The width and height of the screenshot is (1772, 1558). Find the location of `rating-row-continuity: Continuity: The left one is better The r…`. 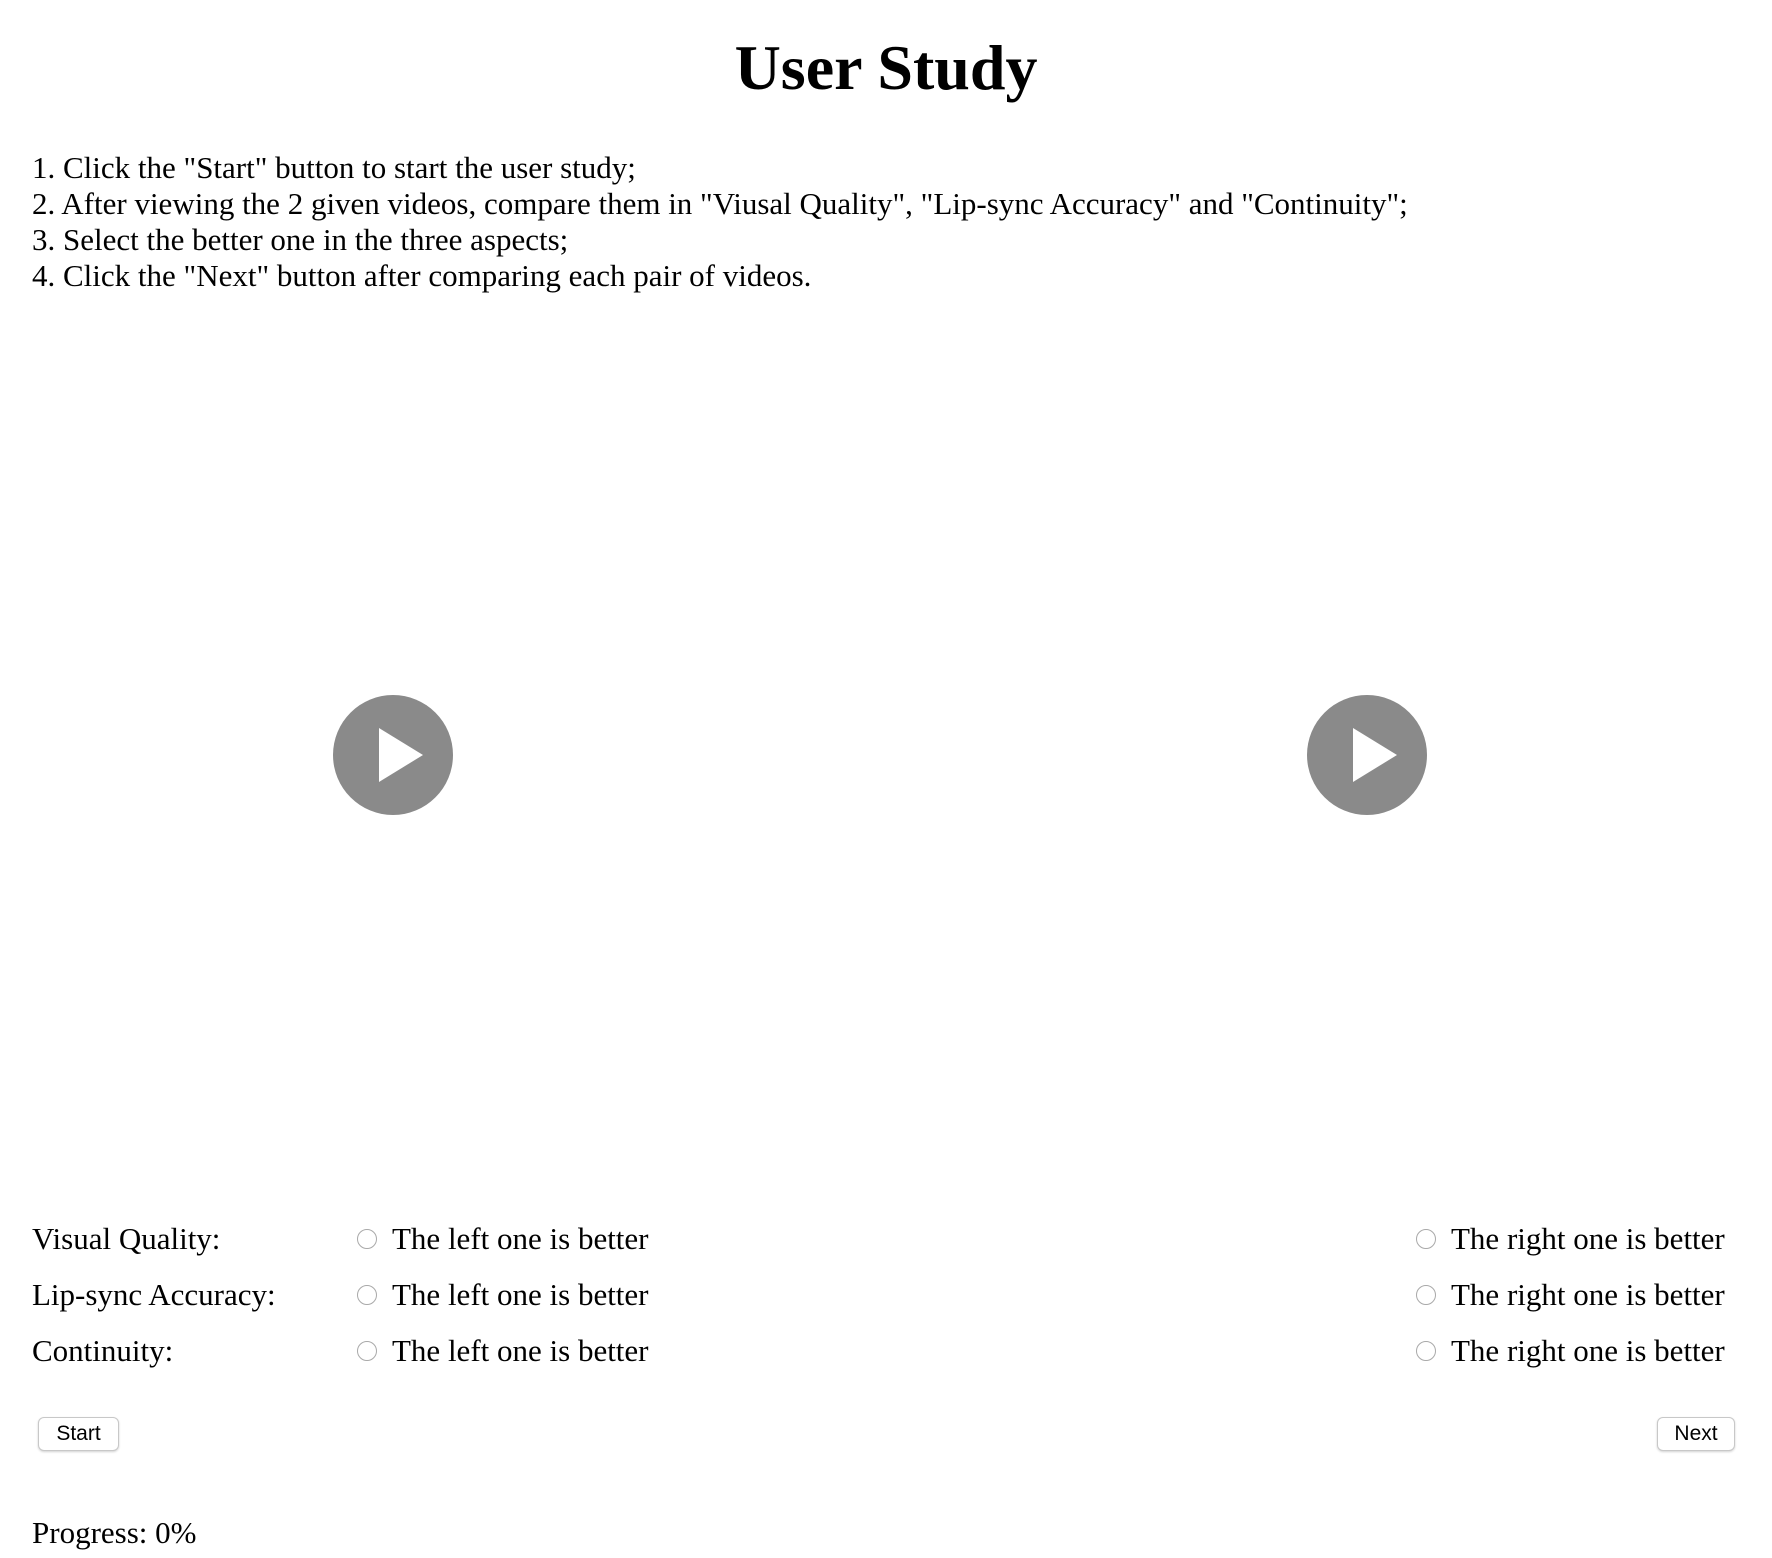

rating-row-continuity: Continuity: The left one is better The r… is located at coordinates (886, 1351).